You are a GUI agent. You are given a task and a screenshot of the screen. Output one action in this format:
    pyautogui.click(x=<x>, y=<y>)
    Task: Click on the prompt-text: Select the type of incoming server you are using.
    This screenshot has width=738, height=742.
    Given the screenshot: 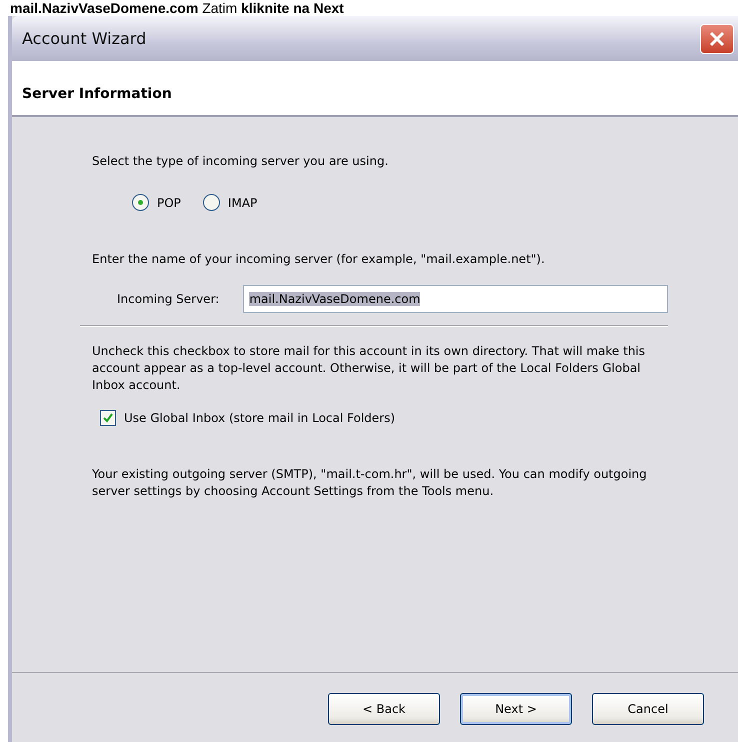 What is the action you would take?
    pyautogui.click(x=241, y=161)
    